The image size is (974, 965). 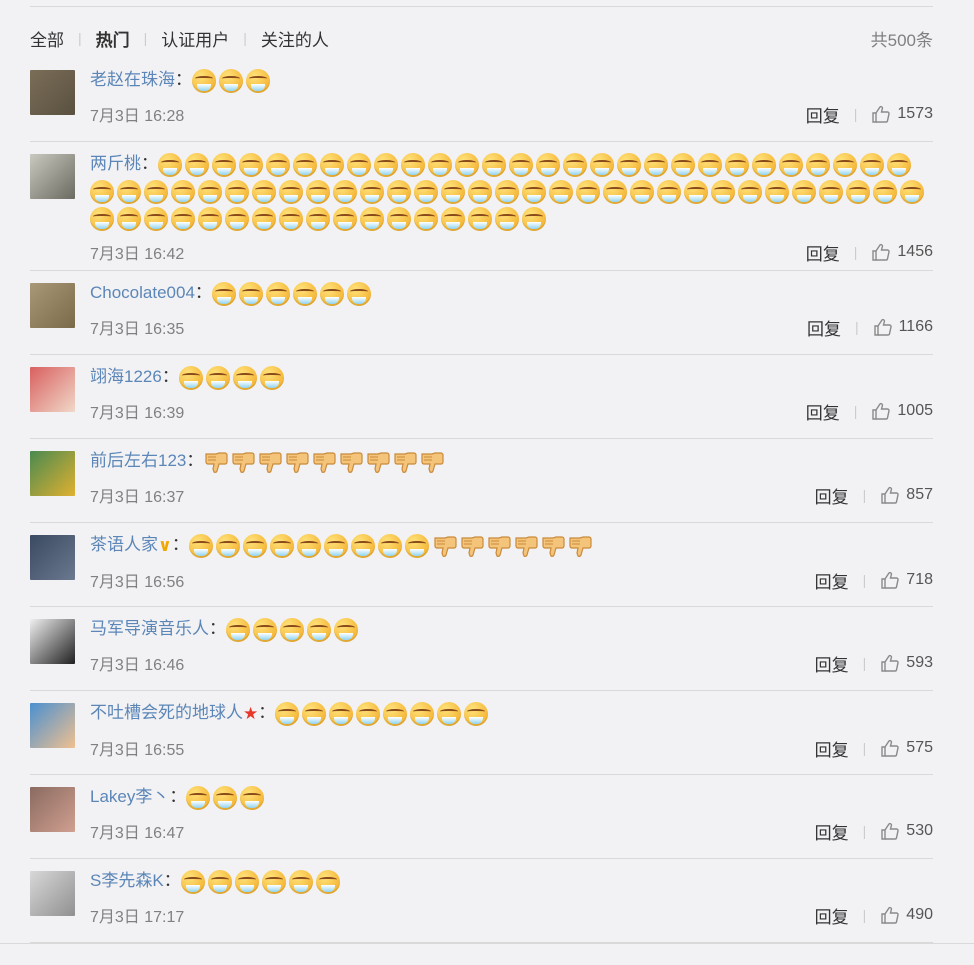 I want to click on like-button: 1456, so click(x=902, y=252).